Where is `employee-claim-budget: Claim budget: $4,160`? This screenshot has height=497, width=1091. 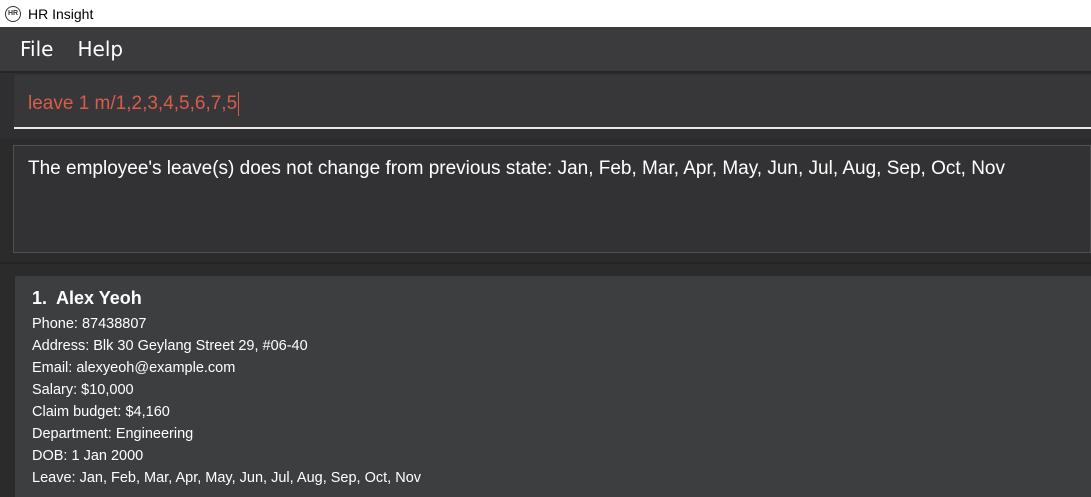 employee-claim-budget: Claim budget: $4,160 is located at coordinates (101, 412).